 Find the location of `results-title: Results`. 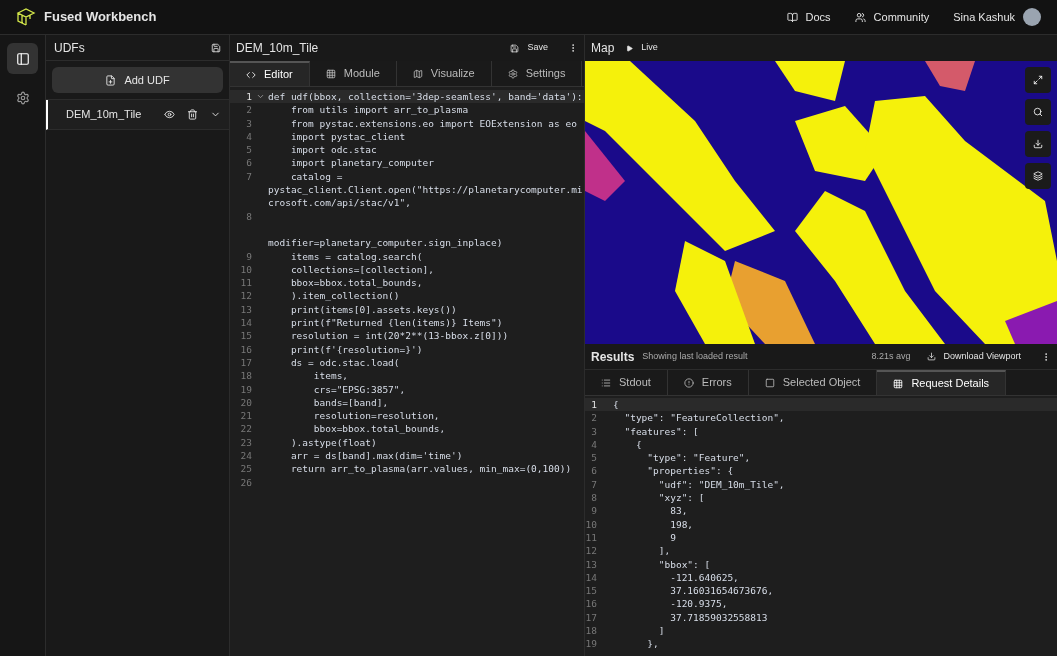

results-title: Results is located at coordinates (613, 357).